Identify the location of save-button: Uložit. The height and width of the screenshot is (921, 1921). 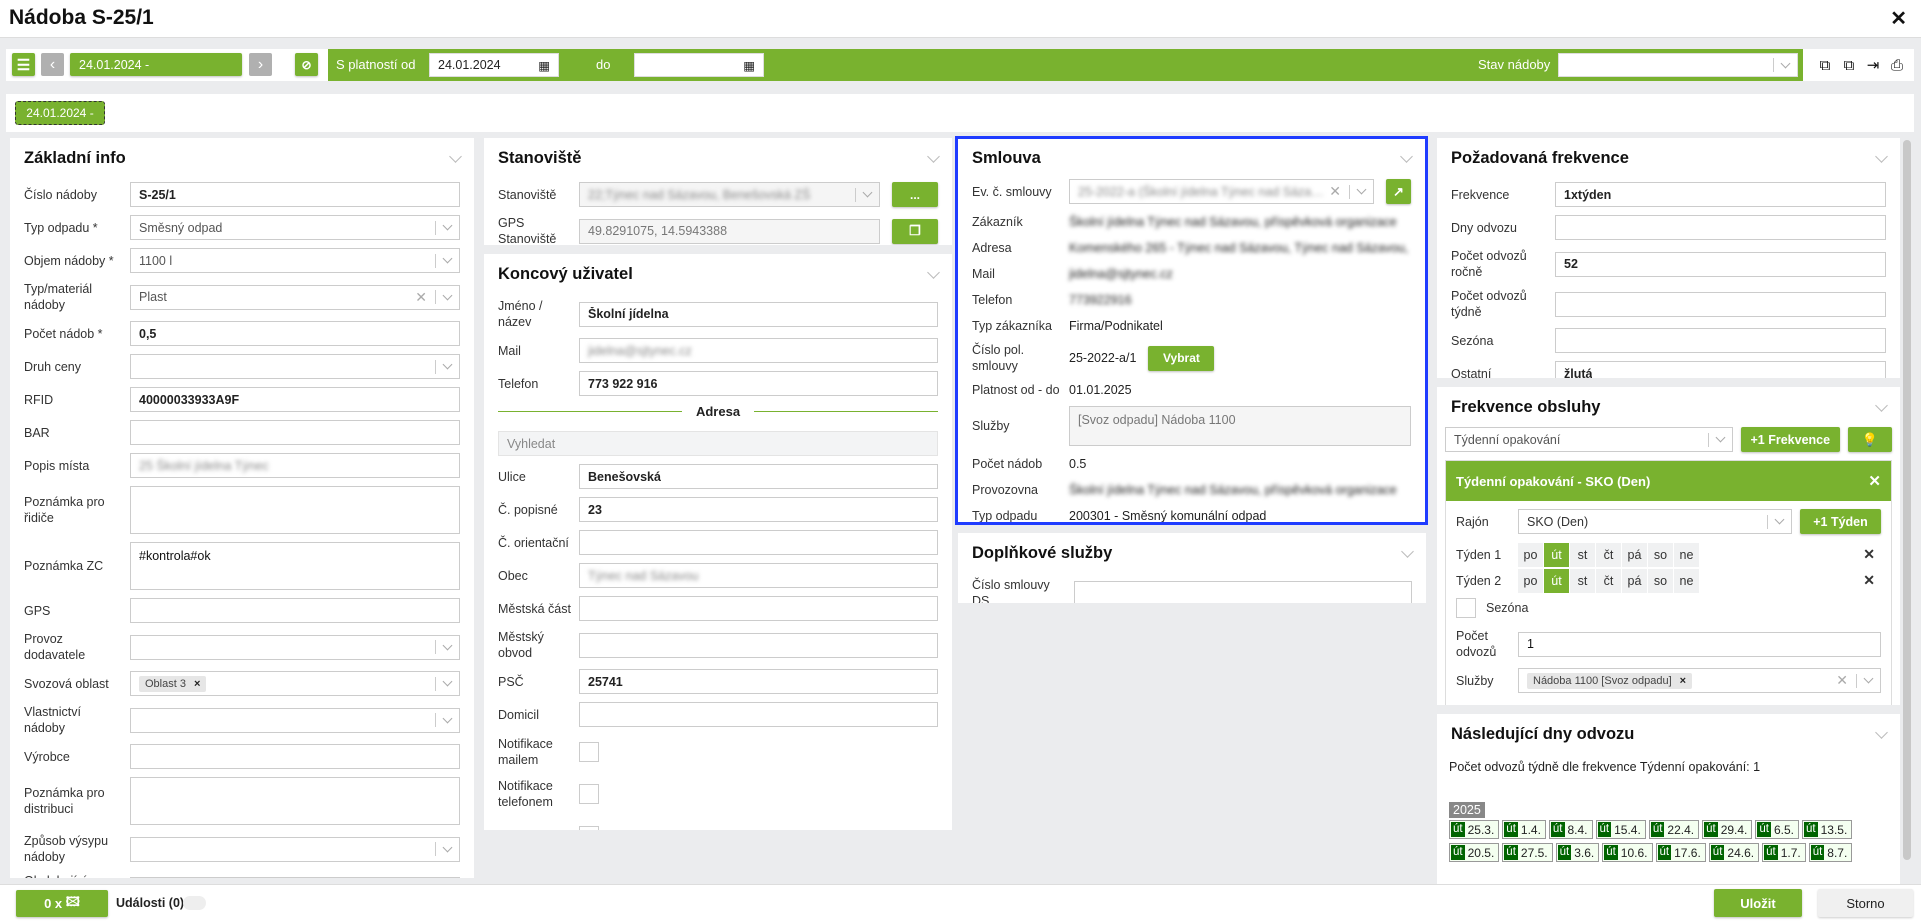
(1758, 903).